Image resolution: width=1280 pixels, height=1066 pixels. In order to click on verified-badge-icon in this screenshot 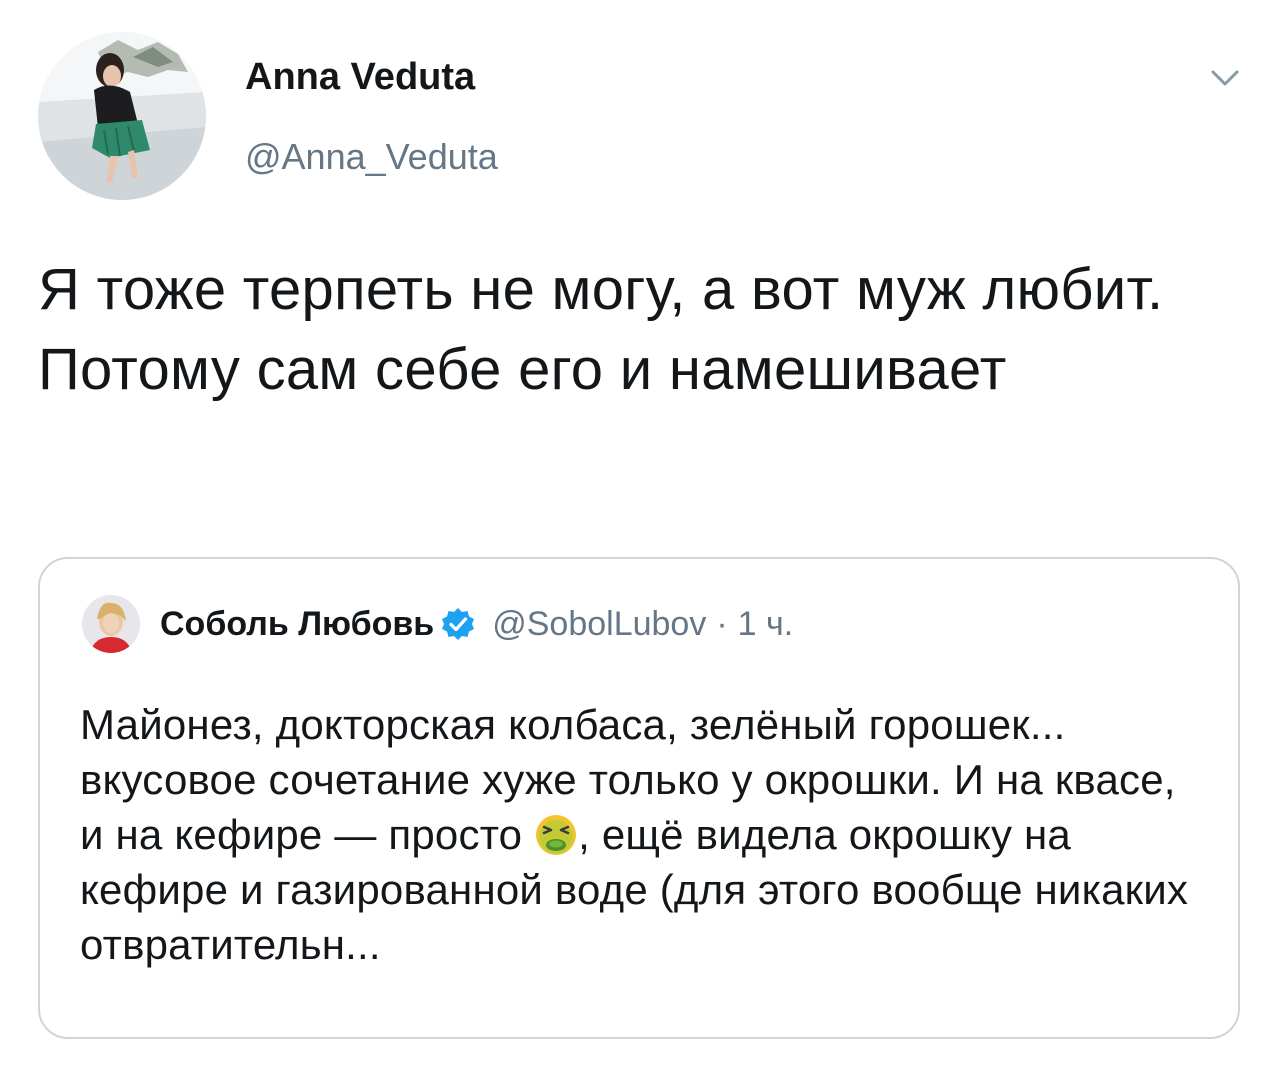, I will do `click(458, 624)`.